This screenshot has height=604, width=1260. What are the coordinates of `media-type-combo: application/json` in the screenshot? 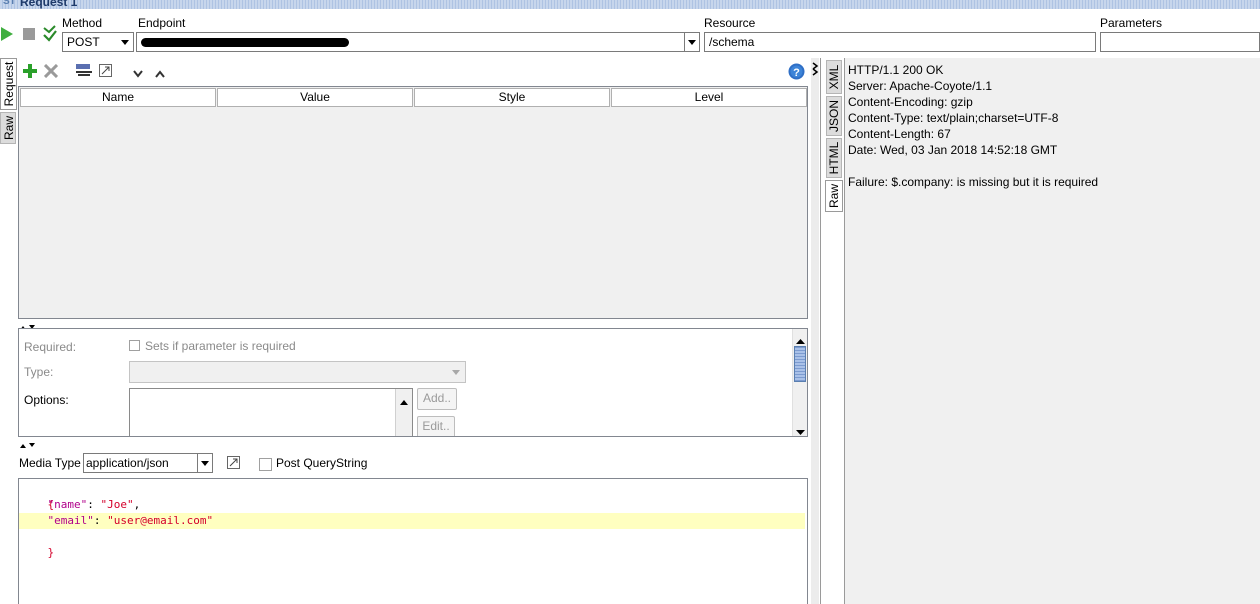 It's located at (148, 463).